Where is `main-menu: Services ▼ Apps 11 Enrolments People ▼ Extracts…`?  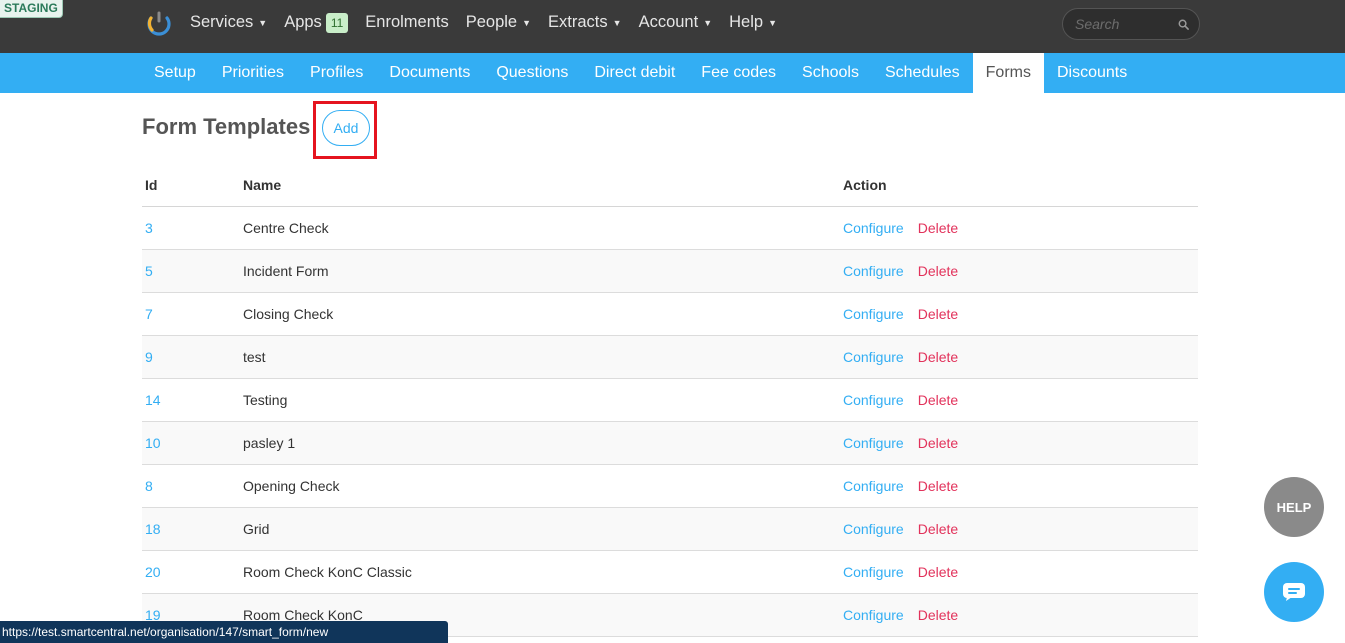 main-menu: Services ▼ Apps 11 Enrolments People ▼ Extracts… is located at coordinates (492, 22).